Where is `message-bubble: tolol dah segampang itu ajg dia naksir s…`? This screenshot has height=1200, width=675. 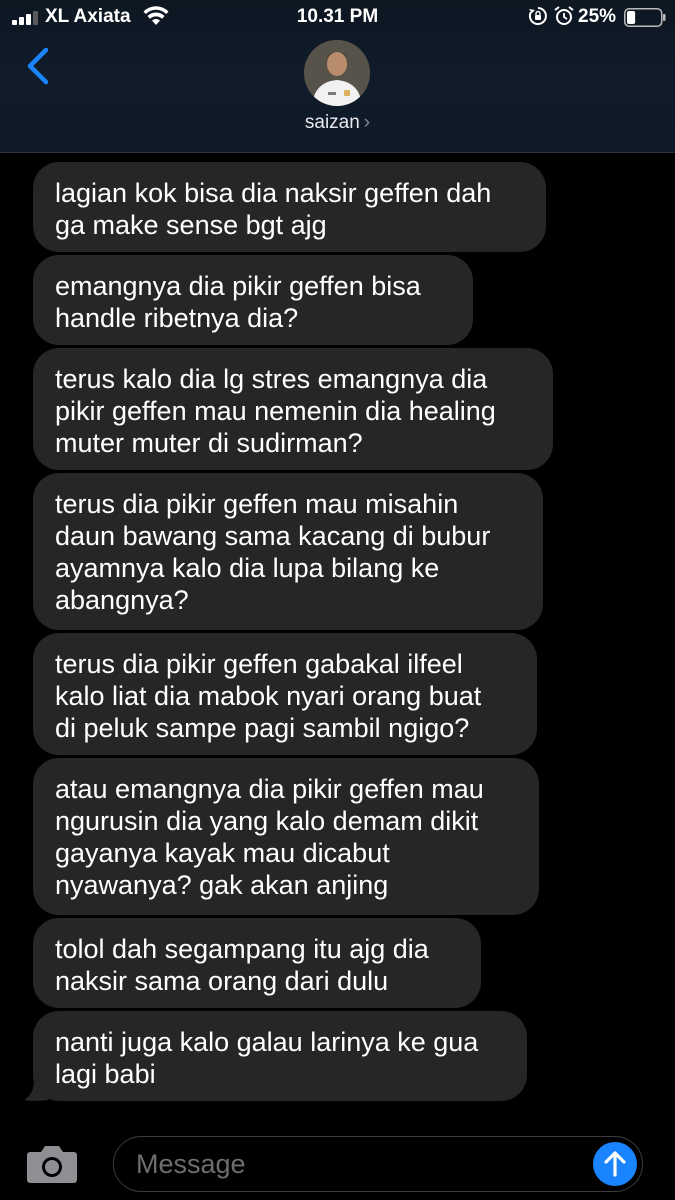
message-bubble: tolol dah segampang itu ajg dia naksir s… is located at coordinates (257, 963).